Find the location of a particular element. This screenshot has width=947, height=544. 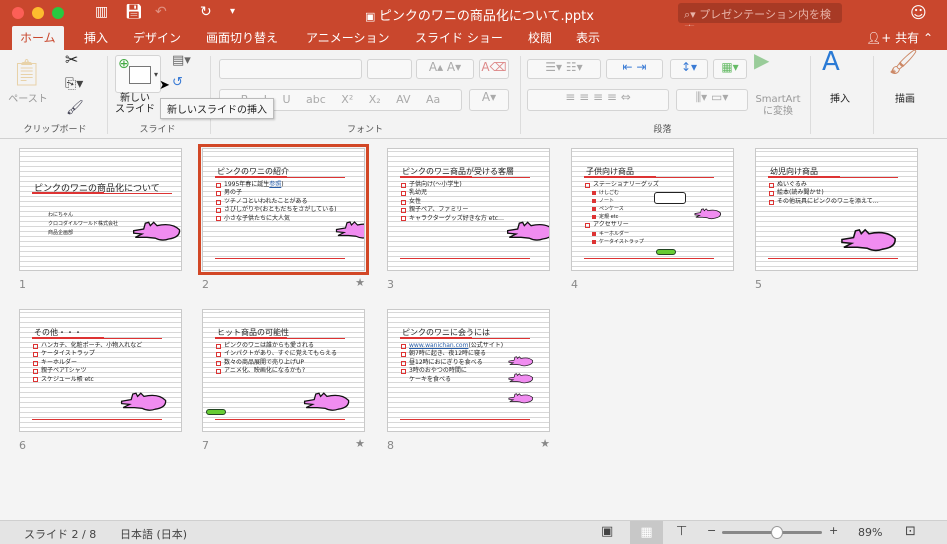

reset-slide-icon: ↺ is located at coordinates (177, 82).